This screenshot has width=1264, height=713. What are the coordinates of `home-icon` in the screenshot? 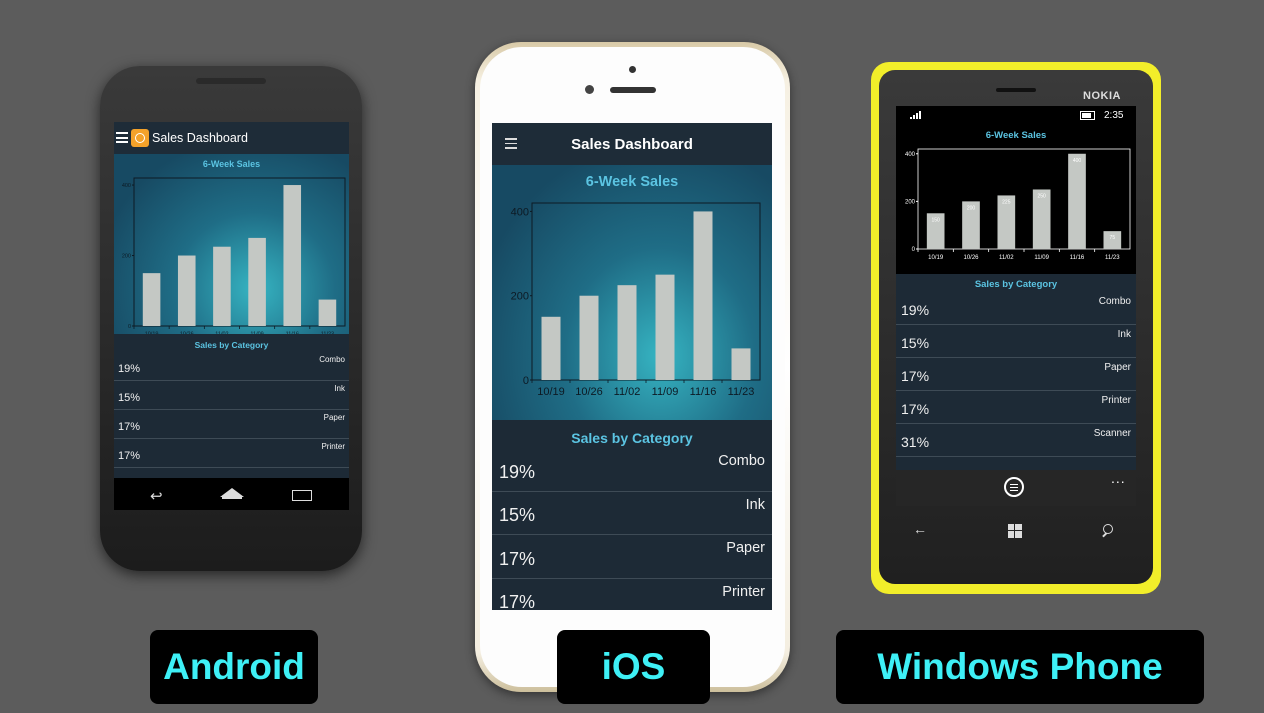 It's located at (232, 492).